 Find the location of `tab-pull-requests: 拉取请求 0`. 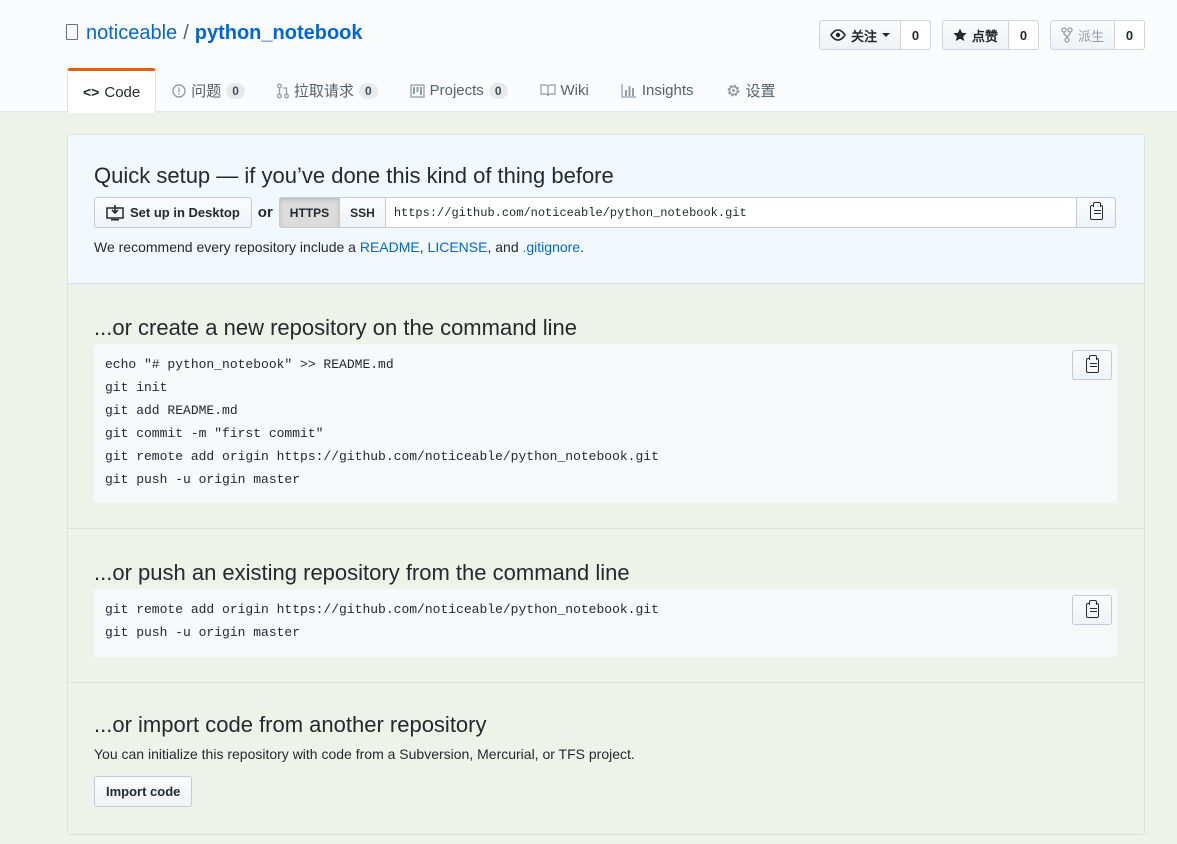

tab-pull-requests: 拉取请求 0 is located at coordinates (327, 90).